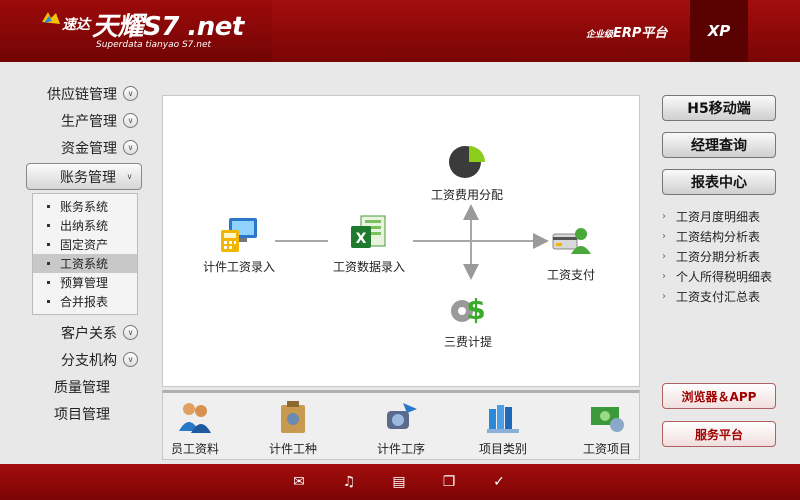  What do you see at coordinates (88, 177) in the screenshot?
I see `sidebar-item-label: 账务管理` at bounding box center [88, 177].